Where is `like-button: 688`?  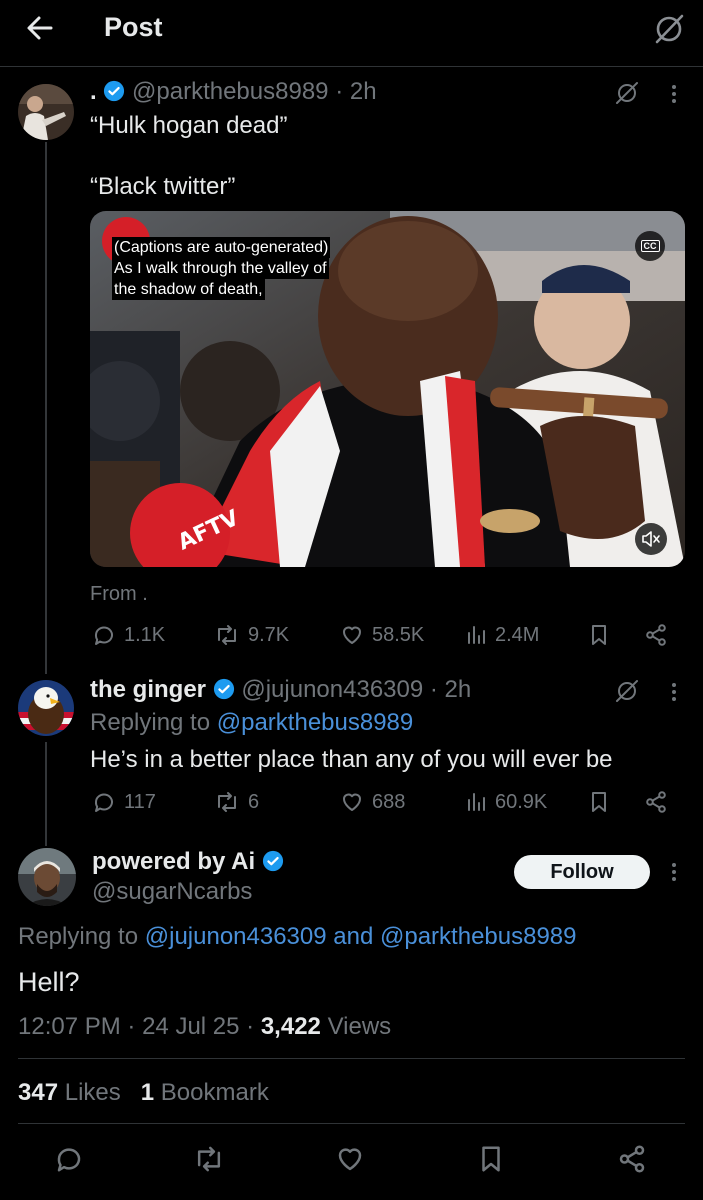 like-button: 688 is located at coordinates (372, 802).